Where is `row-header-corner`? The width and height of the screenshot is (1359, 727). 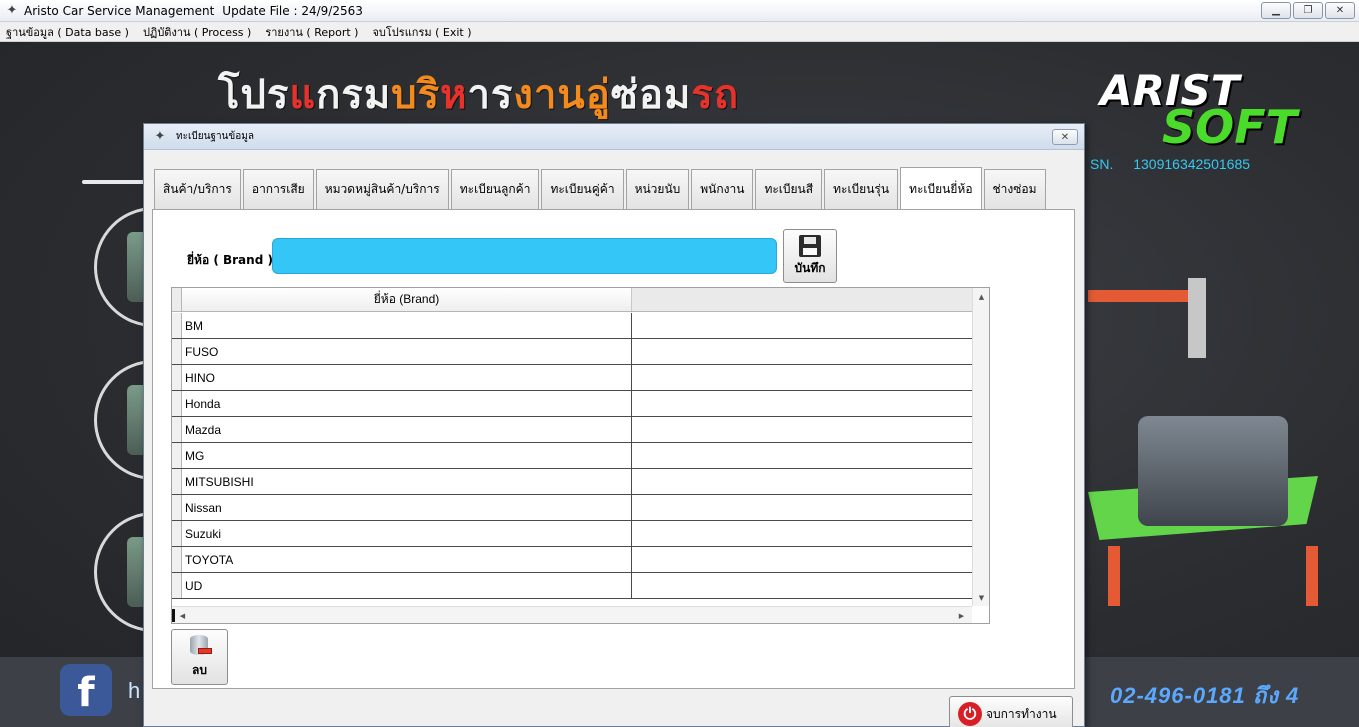
row-header-corner is located at coordinates (177, 299).